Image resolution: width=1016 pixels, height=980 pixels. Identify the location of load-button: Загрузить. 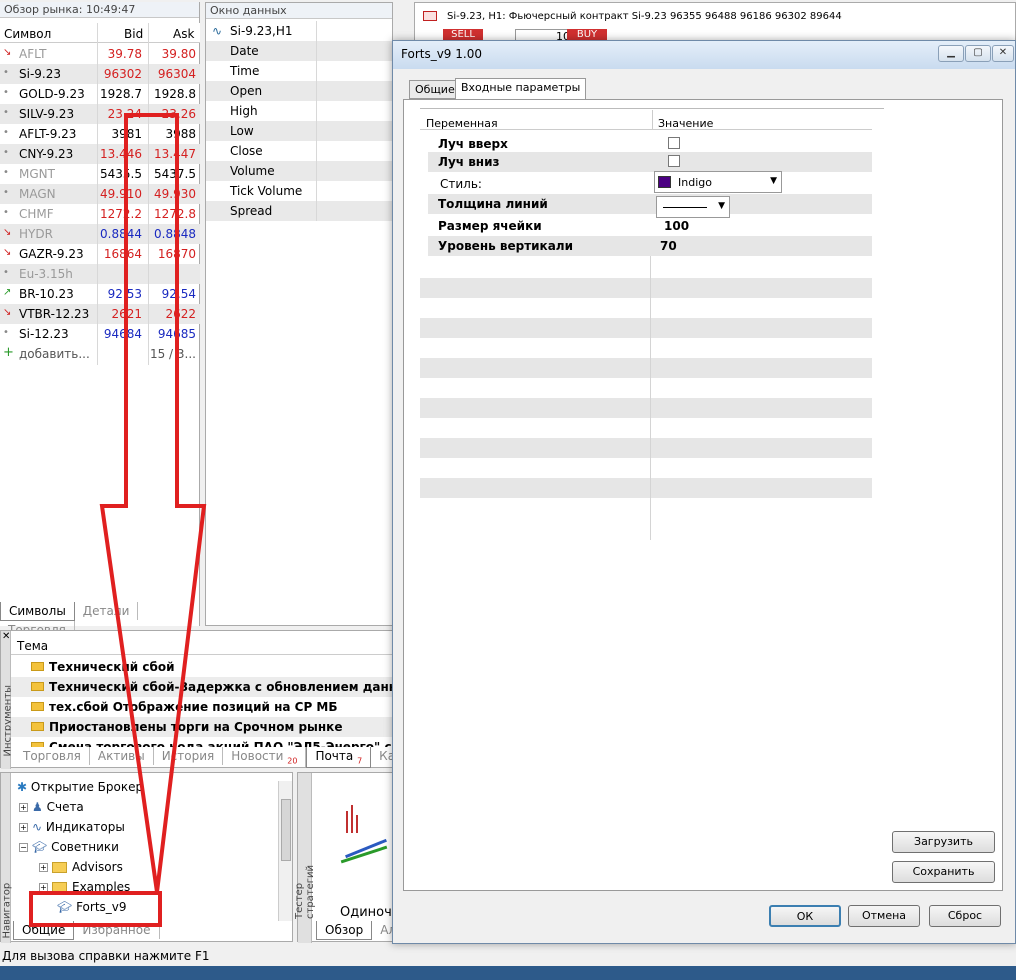
(943, 842).